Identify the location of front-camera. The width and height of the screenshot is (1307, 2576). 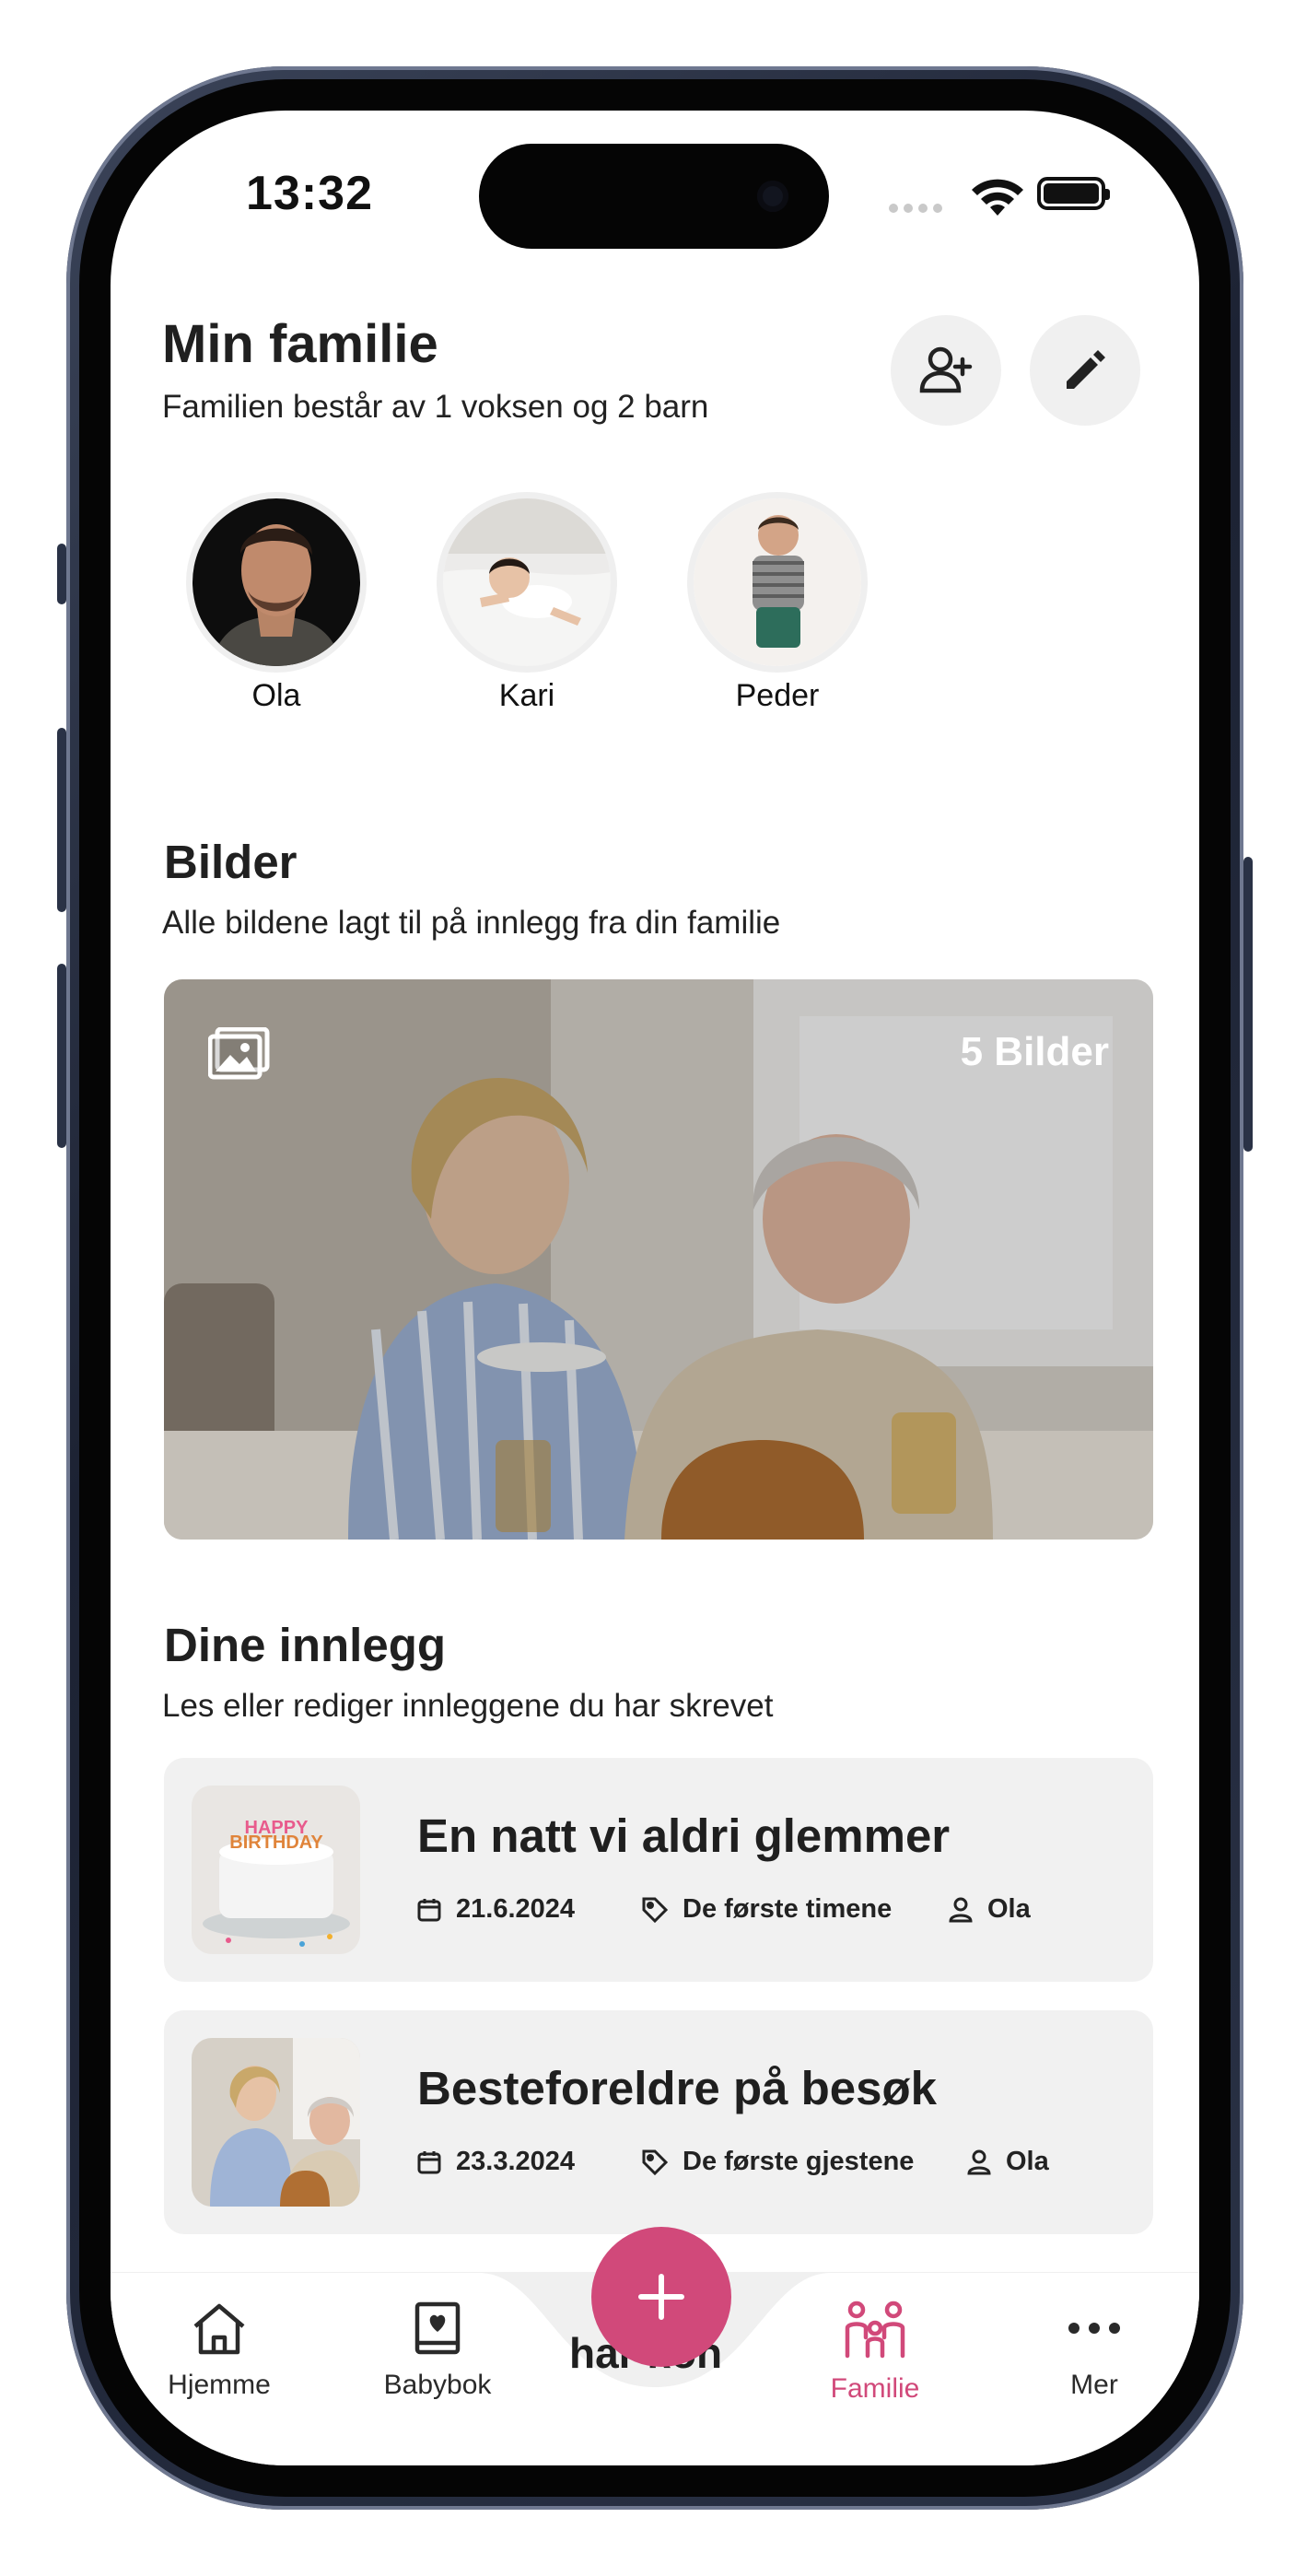
(773, 196).